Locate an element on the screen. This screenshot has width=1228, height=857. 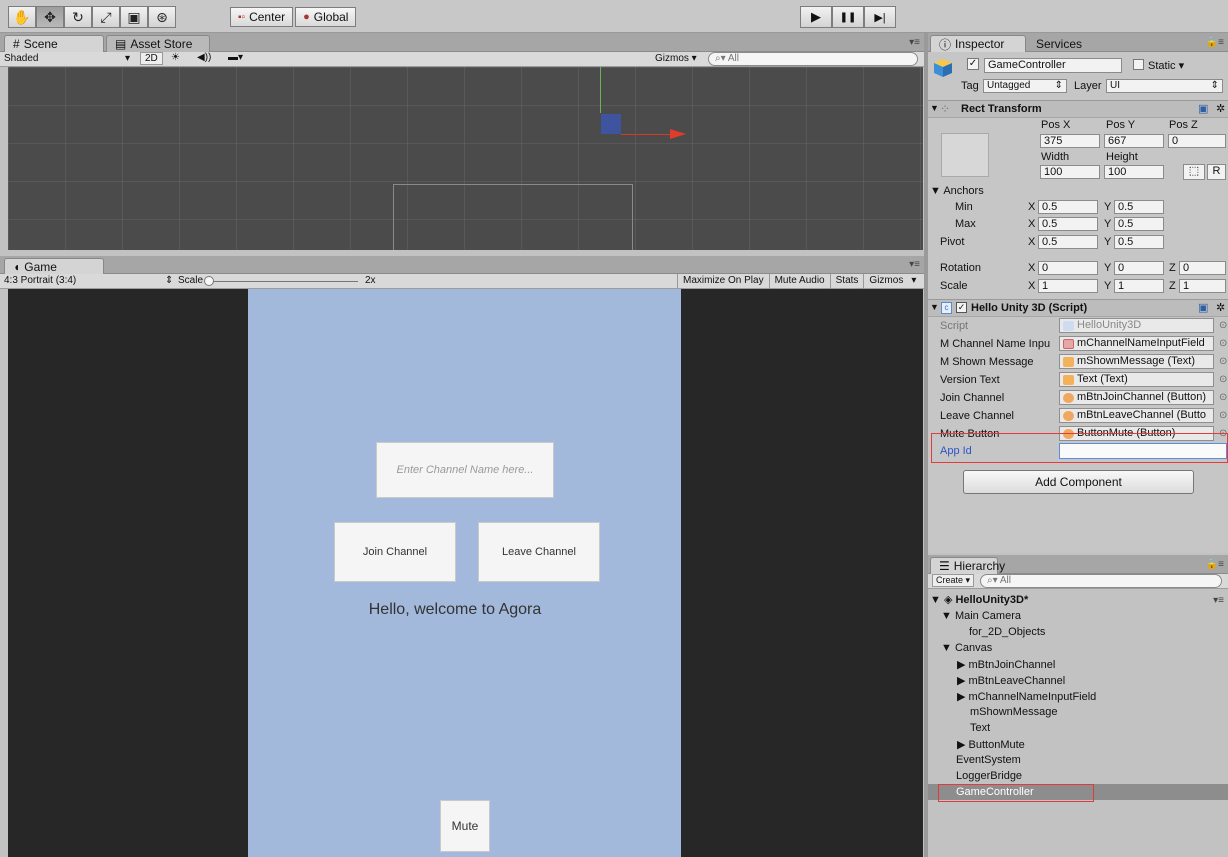
scale-slider-track is located at coordinates (283, 281).